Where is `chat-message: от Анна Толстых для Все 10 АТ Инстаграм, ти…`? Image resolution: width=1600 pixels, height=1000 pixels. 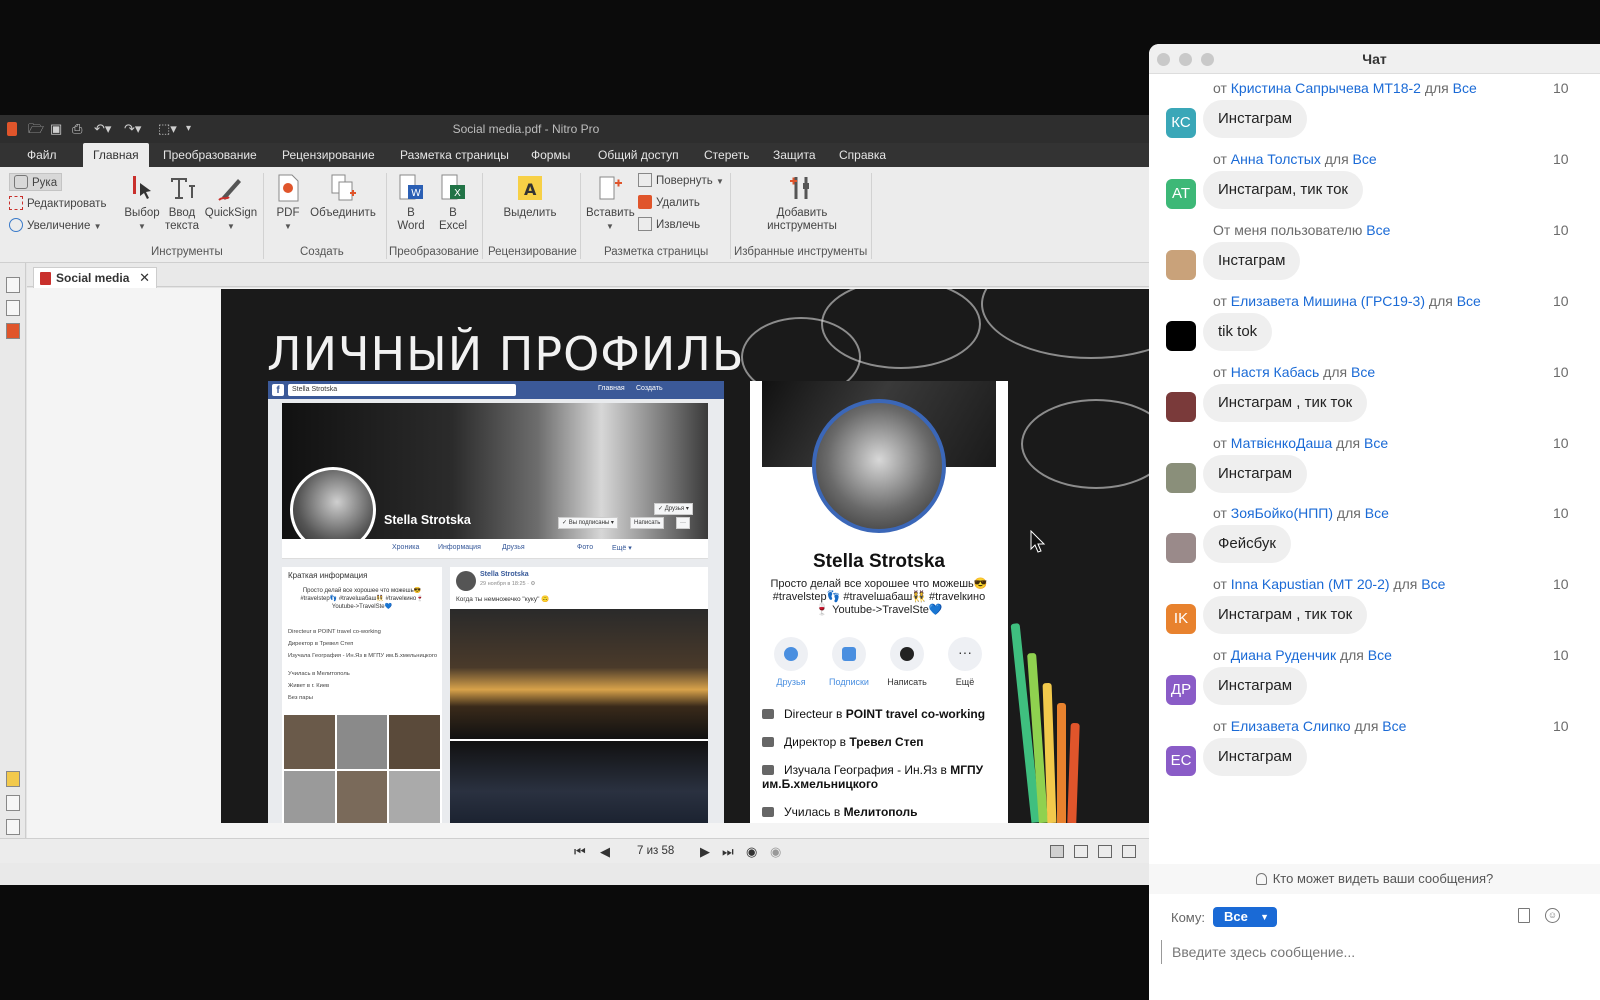 chat-message: от Анна Толстых для Все 10 АТ Инстаграм, ти… is located at coordinates (1374, 184).